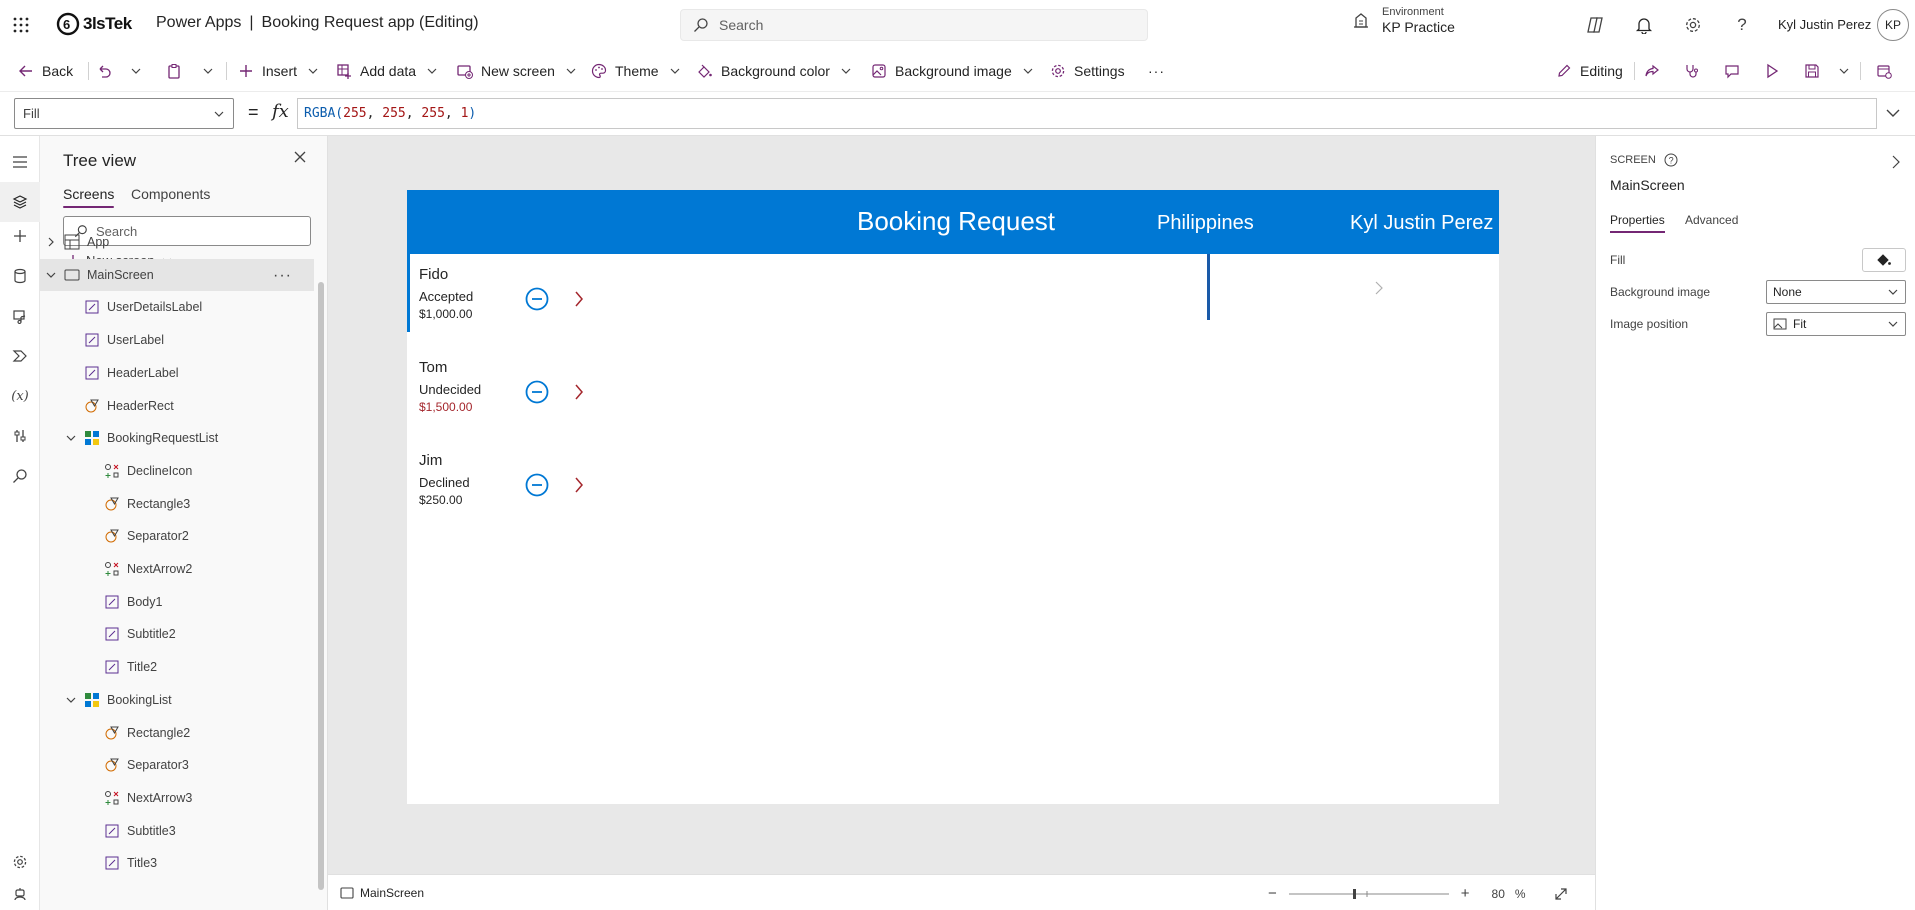 The image size is (1915, 910). I want to click on publish-button, so click(1884, 71).